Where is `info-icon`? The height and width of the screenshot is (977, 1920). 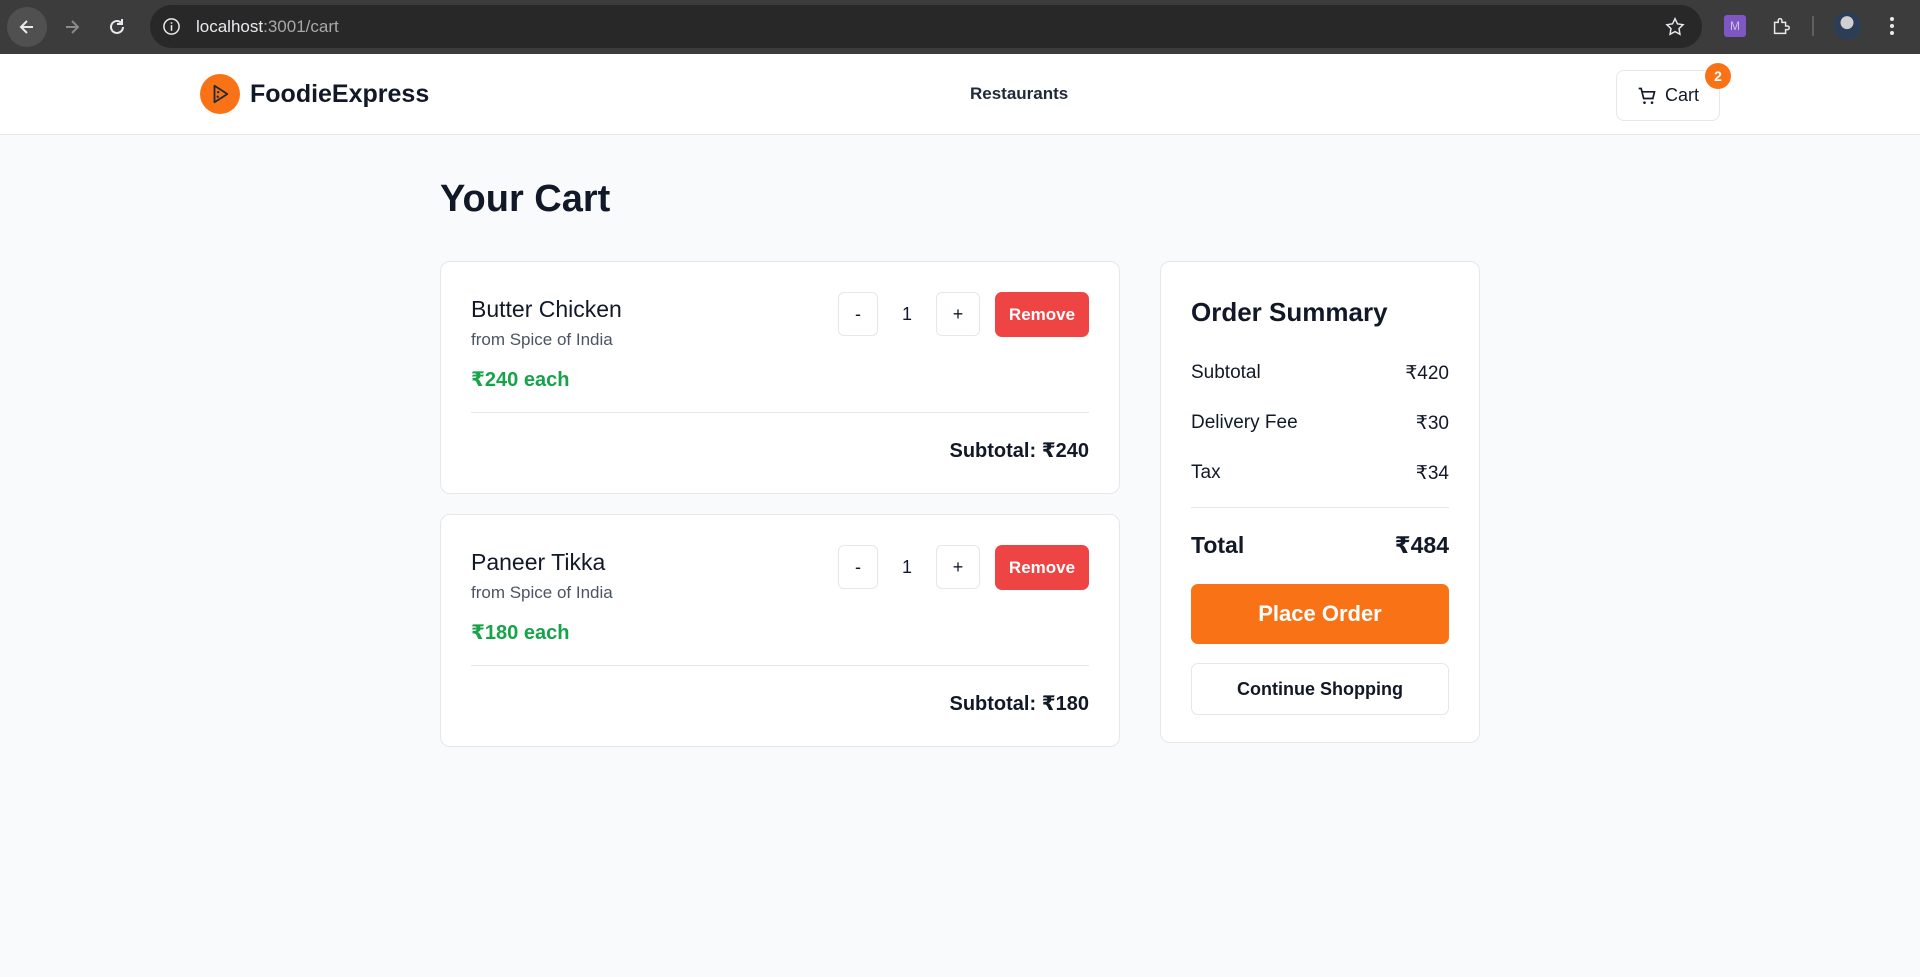 info-icon is located at coordinates (171, 26).